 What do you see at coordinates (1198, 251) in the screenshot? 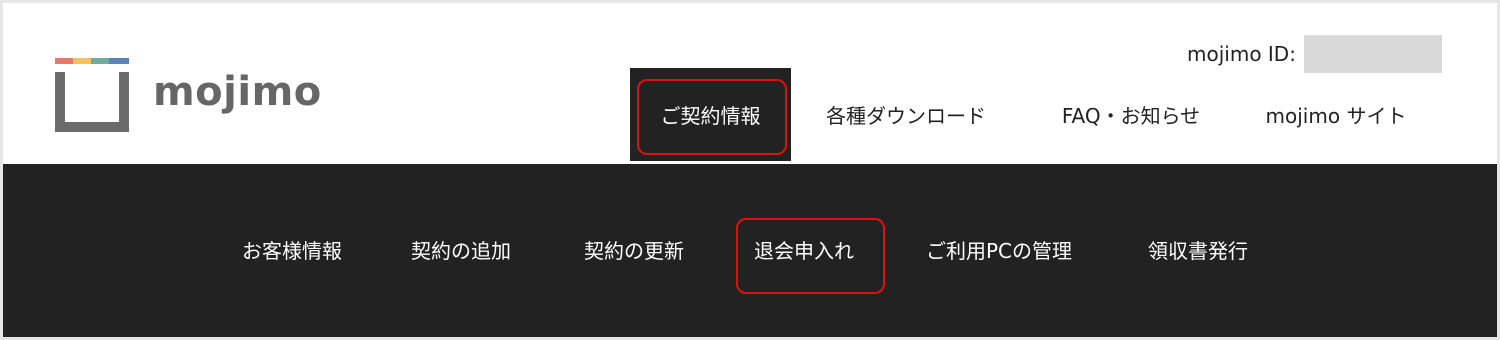
I see `sub-nav-issue-receipt: 領収書発行` at bounding box center [1198, 251].